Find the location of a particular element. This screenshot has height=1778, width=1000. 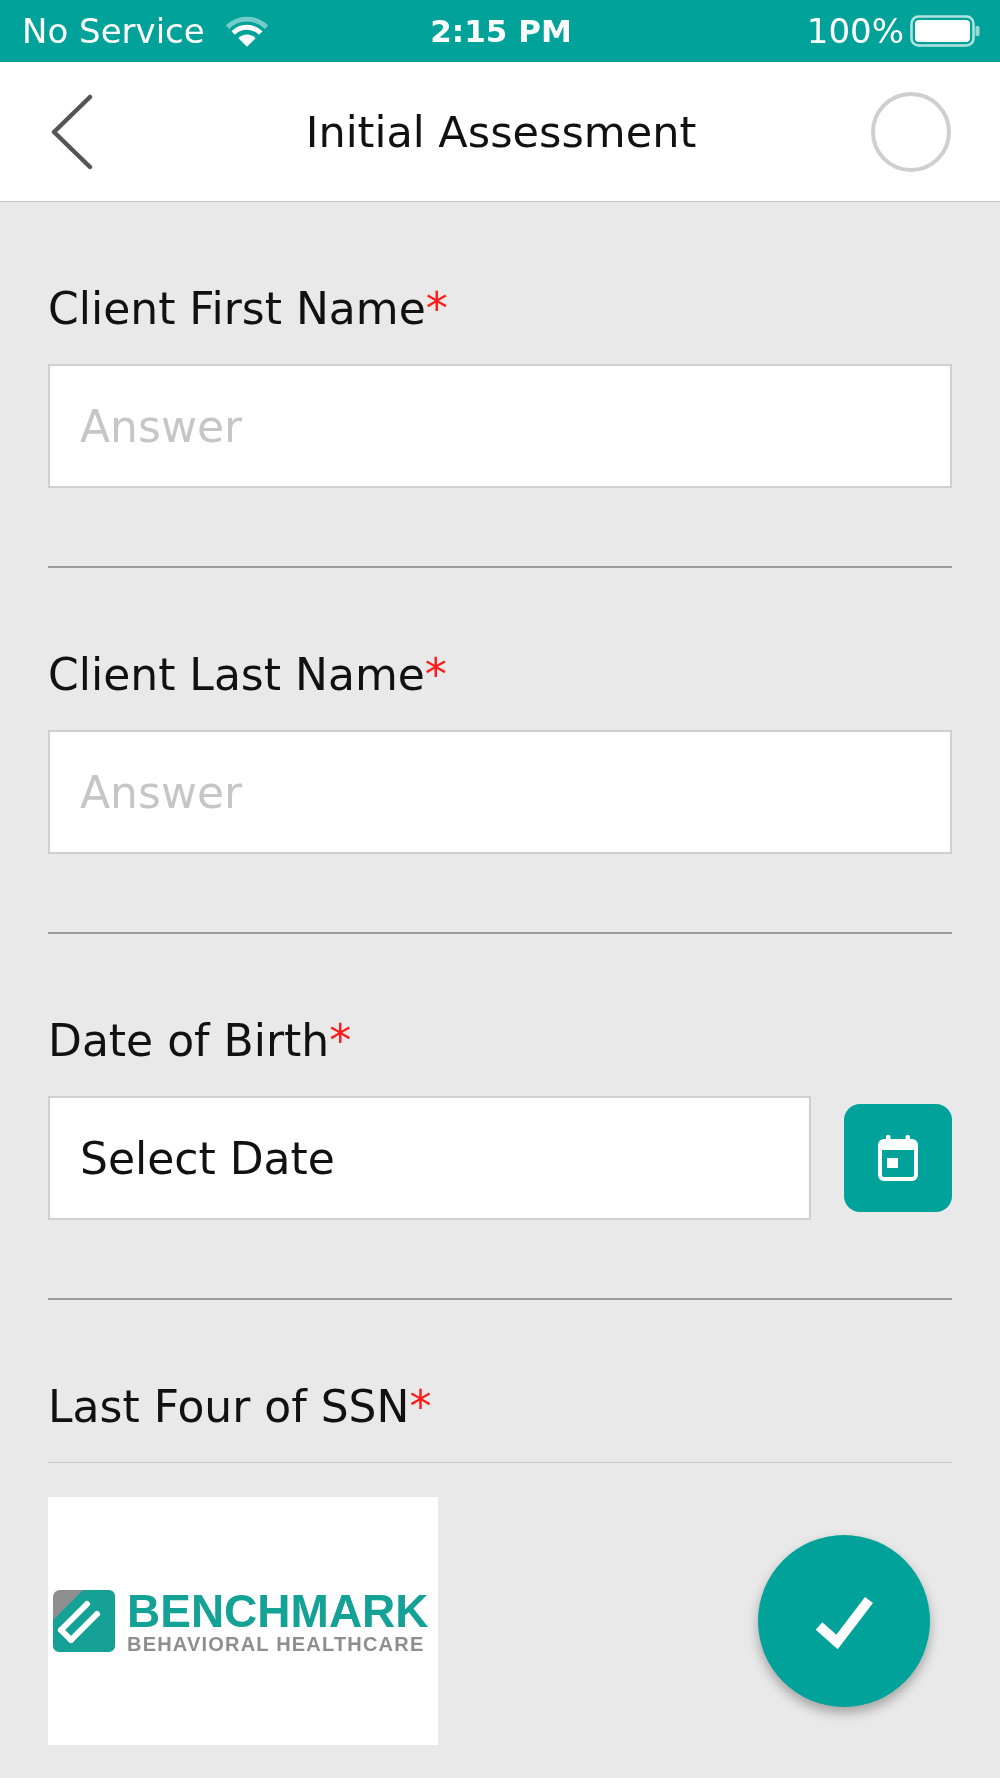

submit-button is located at coordinates (844, 1621).